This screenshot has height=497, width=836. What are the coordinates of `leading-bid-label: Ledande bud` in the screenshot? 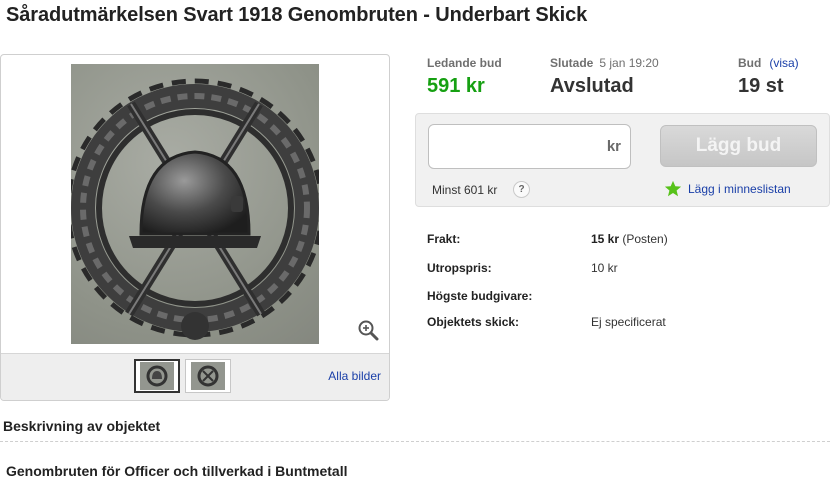 It's located at (464, 63).